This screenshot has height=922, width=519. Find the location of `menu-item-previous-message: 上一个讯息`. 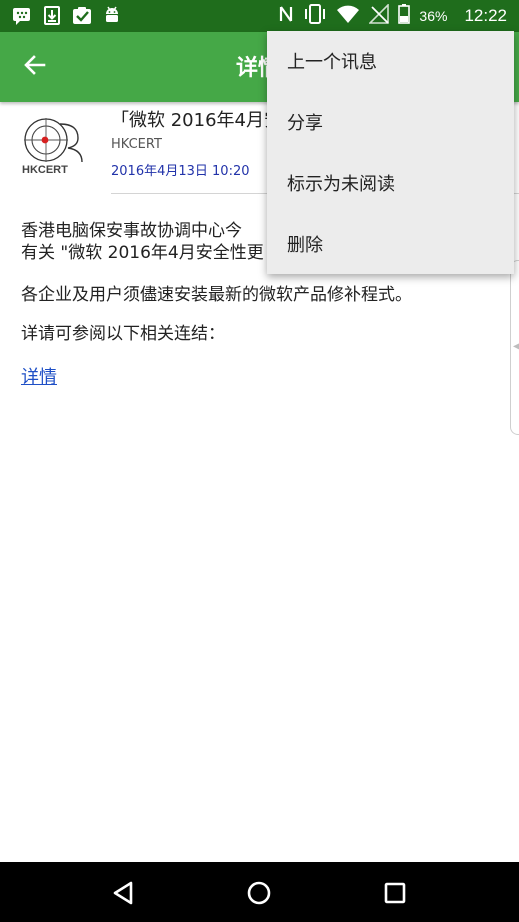

menu-item-previous-message: 上一个讯息 is located at coordinates (390, 61).